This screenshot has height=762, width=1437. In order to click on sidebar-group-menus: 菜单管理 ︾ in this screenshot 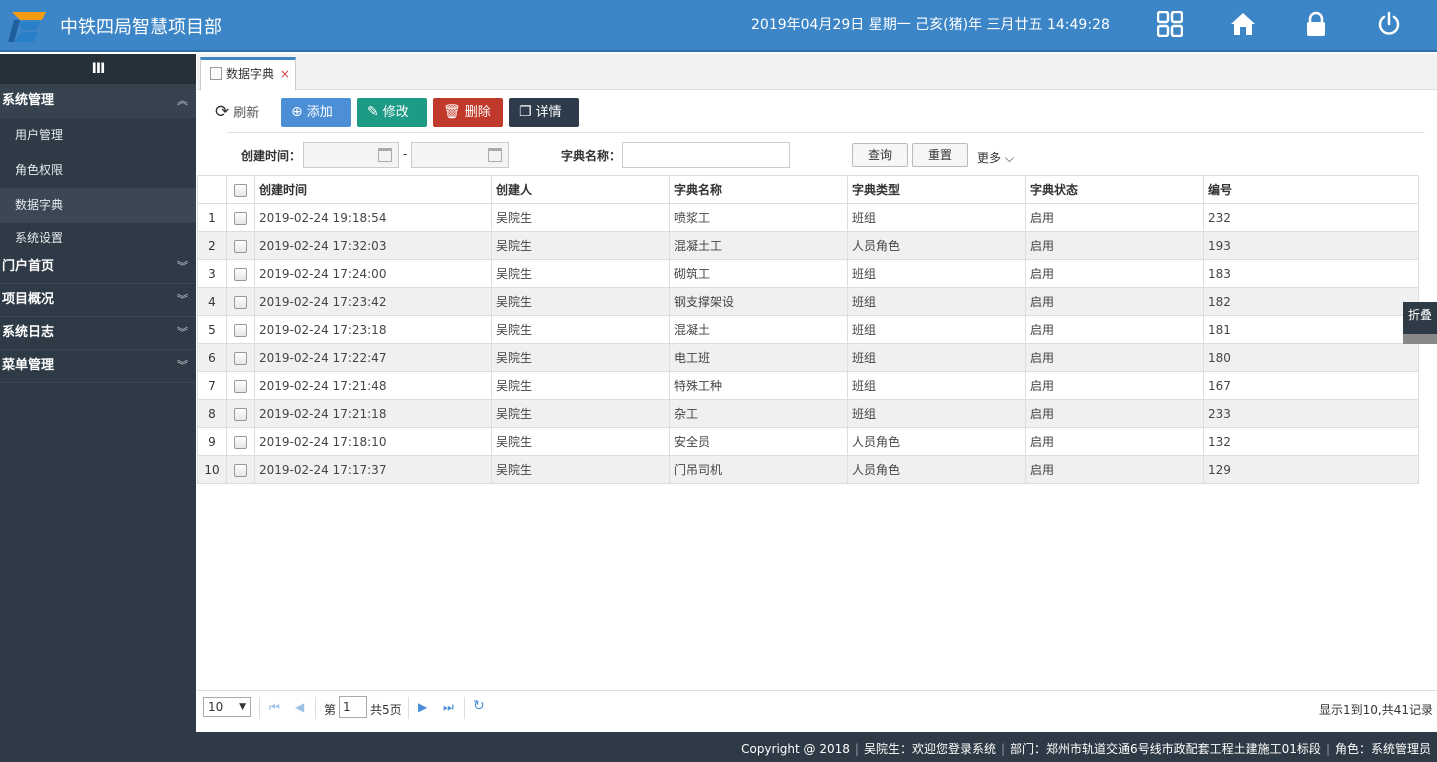, I will do `click(98, 366)`.